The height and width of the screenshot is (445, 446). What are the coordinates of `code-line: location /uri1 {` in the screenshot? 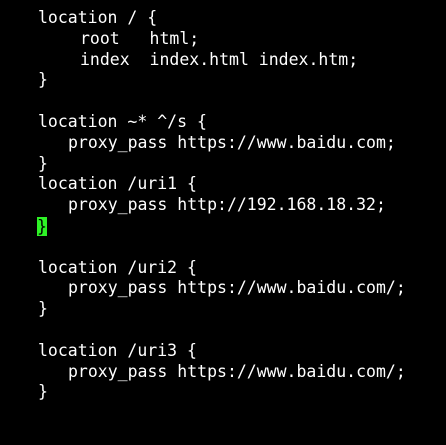 It's located at (98, 184).